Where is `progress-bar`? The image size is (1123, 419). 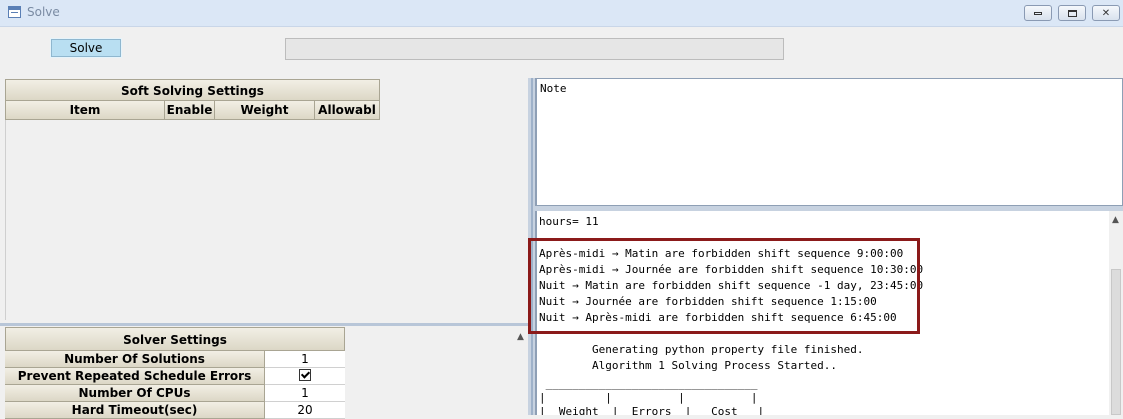 progress-bar is located at coordinates (534, 49).